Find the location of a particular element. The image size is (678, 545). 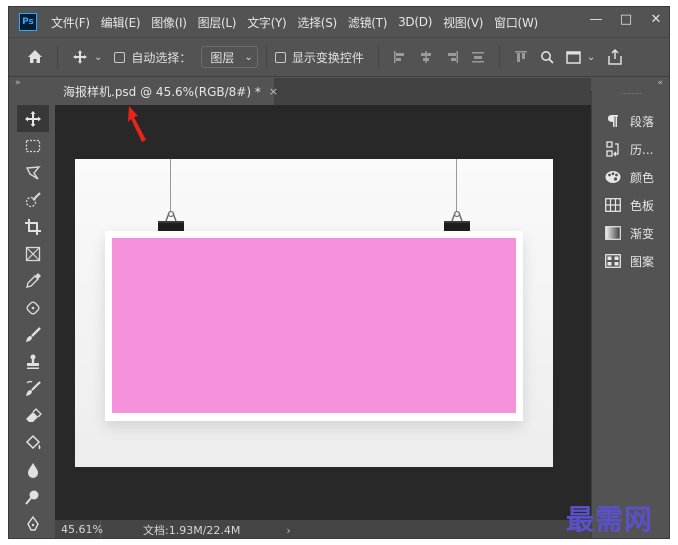

panel-gradient-label: 渐变 is located at coordinates (642, 233).